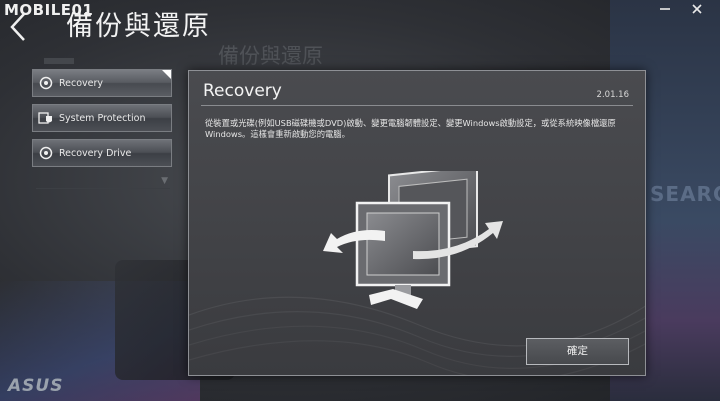 This screenshot has height=401, width=720. Describe the element at coordinates (46, 118) in the screenshot. I see `system-protection-icon` at that location.